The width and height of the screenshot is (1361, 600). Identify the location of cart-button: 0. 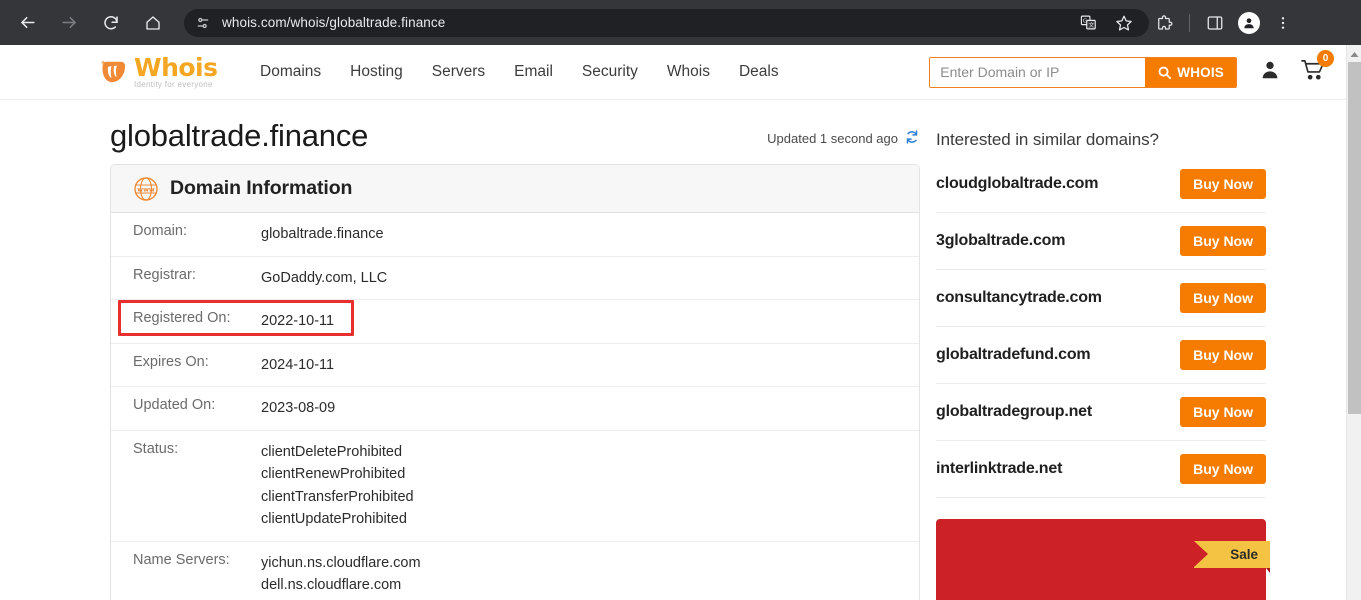
(1317, 68).